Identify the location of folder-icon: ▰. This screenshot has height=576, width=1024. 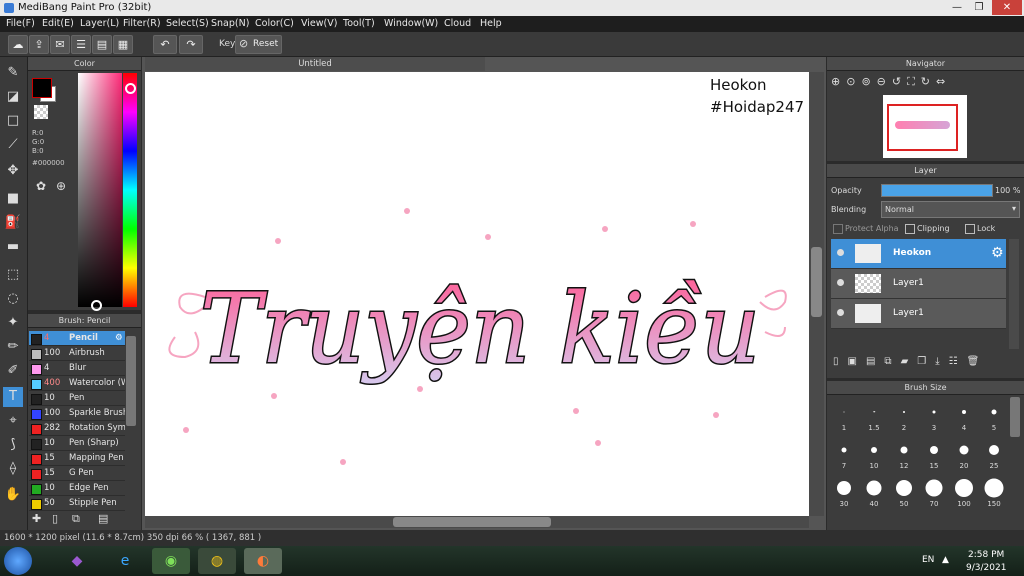
(909, 361).